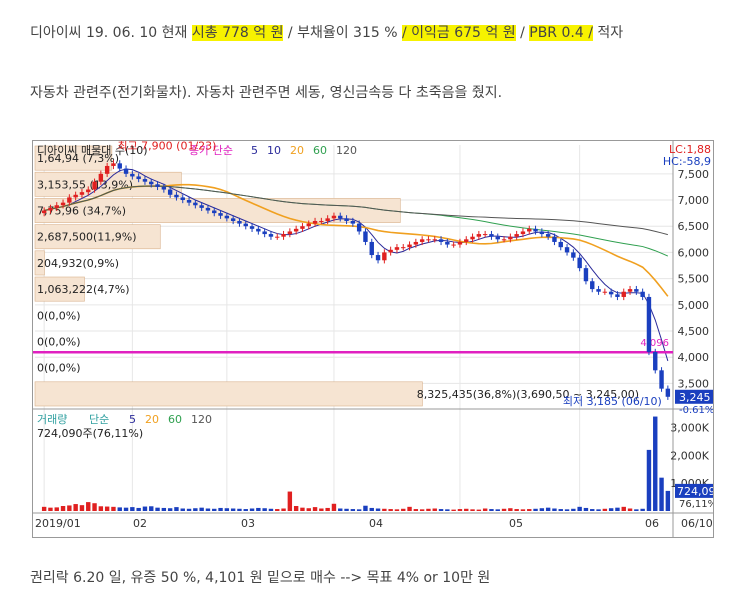  I want to click on price-tick-label: 7,000, so click(694, 200).